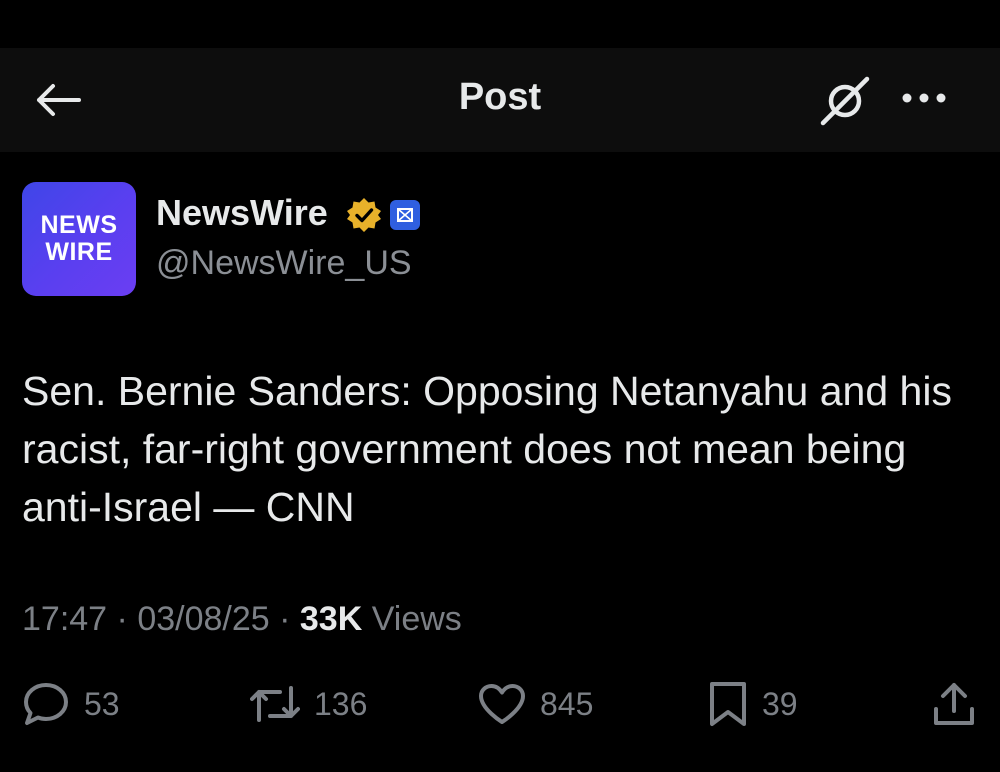  I want to click on share-button, so click(954, 704).